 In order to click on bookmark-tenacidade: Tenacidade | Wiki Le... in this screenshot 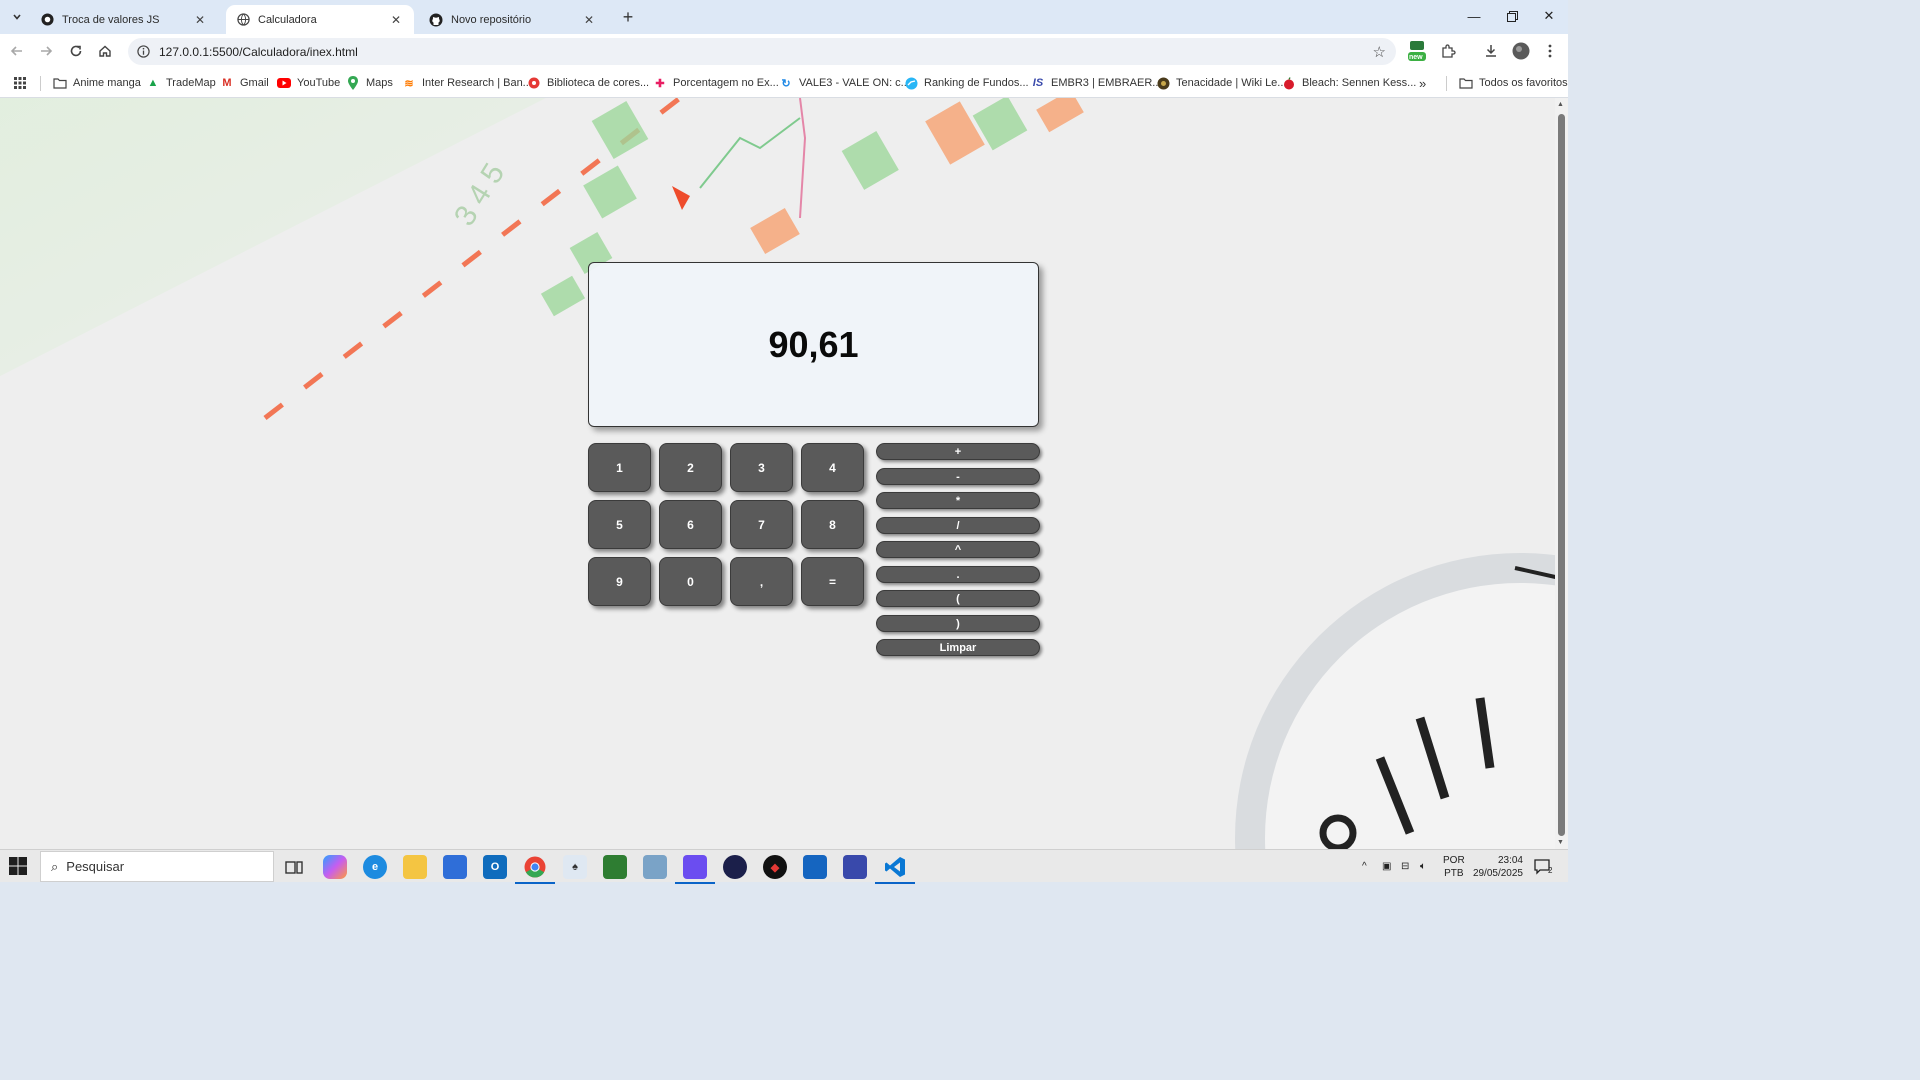, I will do `click(1221, 83)`.